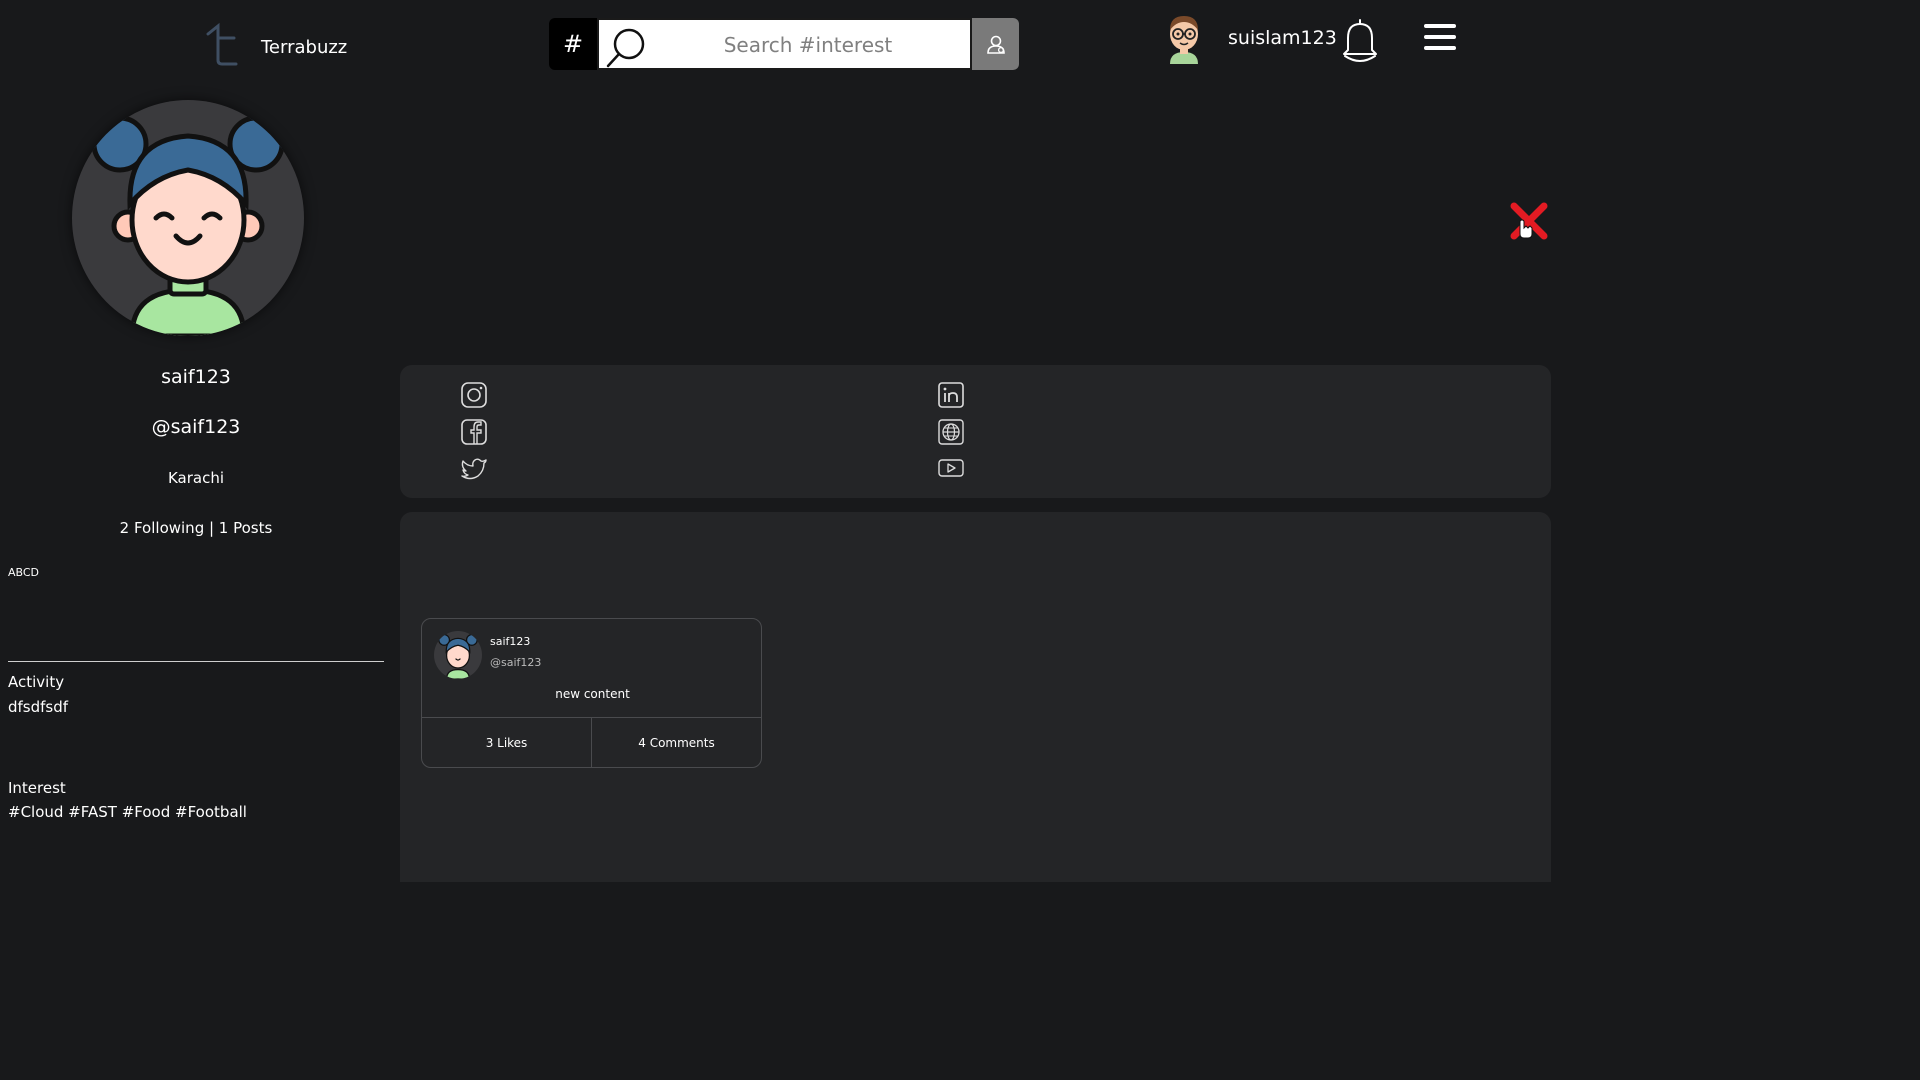  Describe the element at coordinates (474, 468) in the screenshot. I see `twitter-icon` at that location.